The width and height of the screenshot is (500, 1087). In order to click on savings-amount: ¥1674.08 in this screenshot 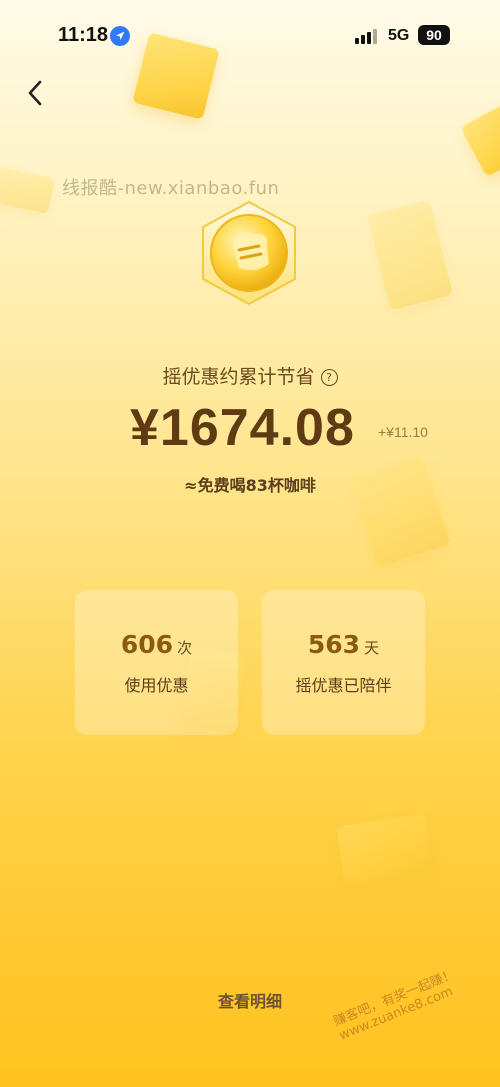, I will do `click(242, 428)`.